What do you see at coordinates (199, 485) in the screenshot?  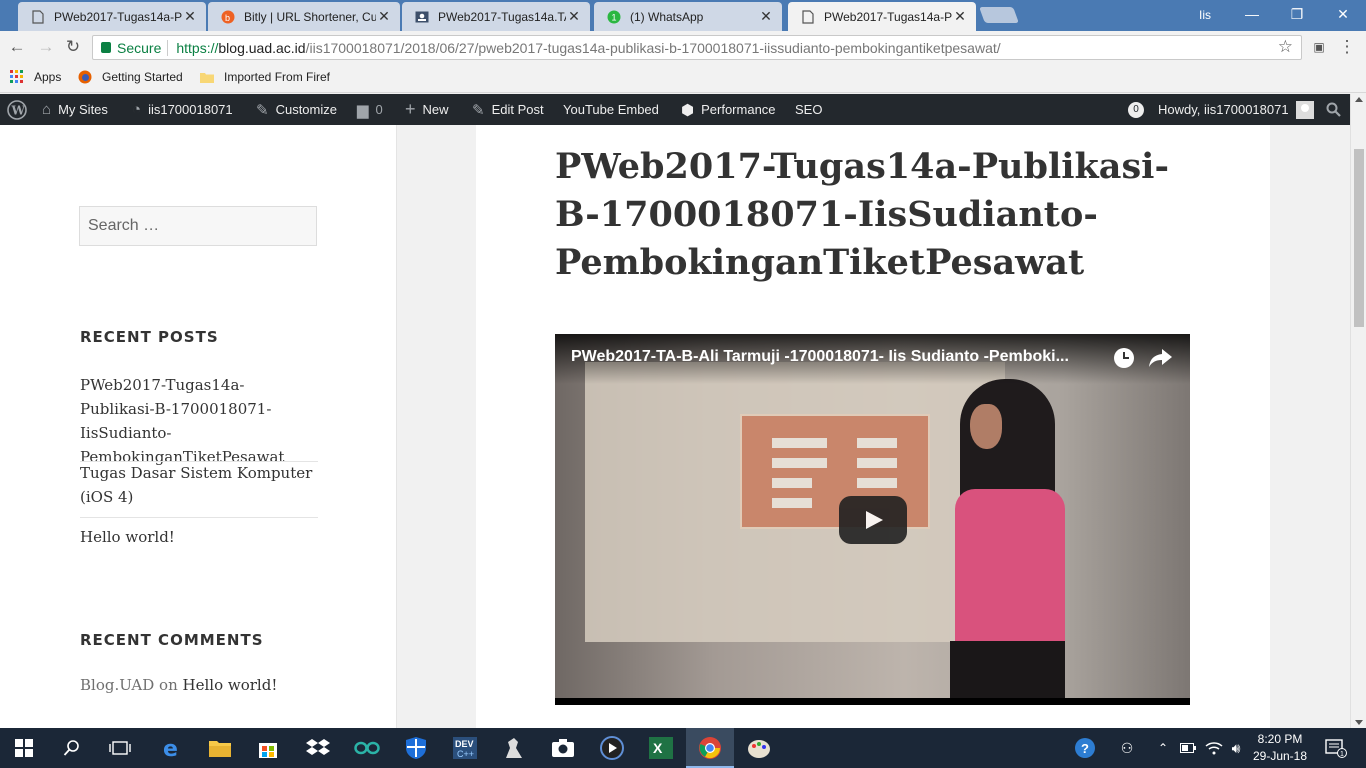 I see `recent-post-link: Tugas Dasar Sistem Komputer (iOS 4)` at bounding box center [199, 485].